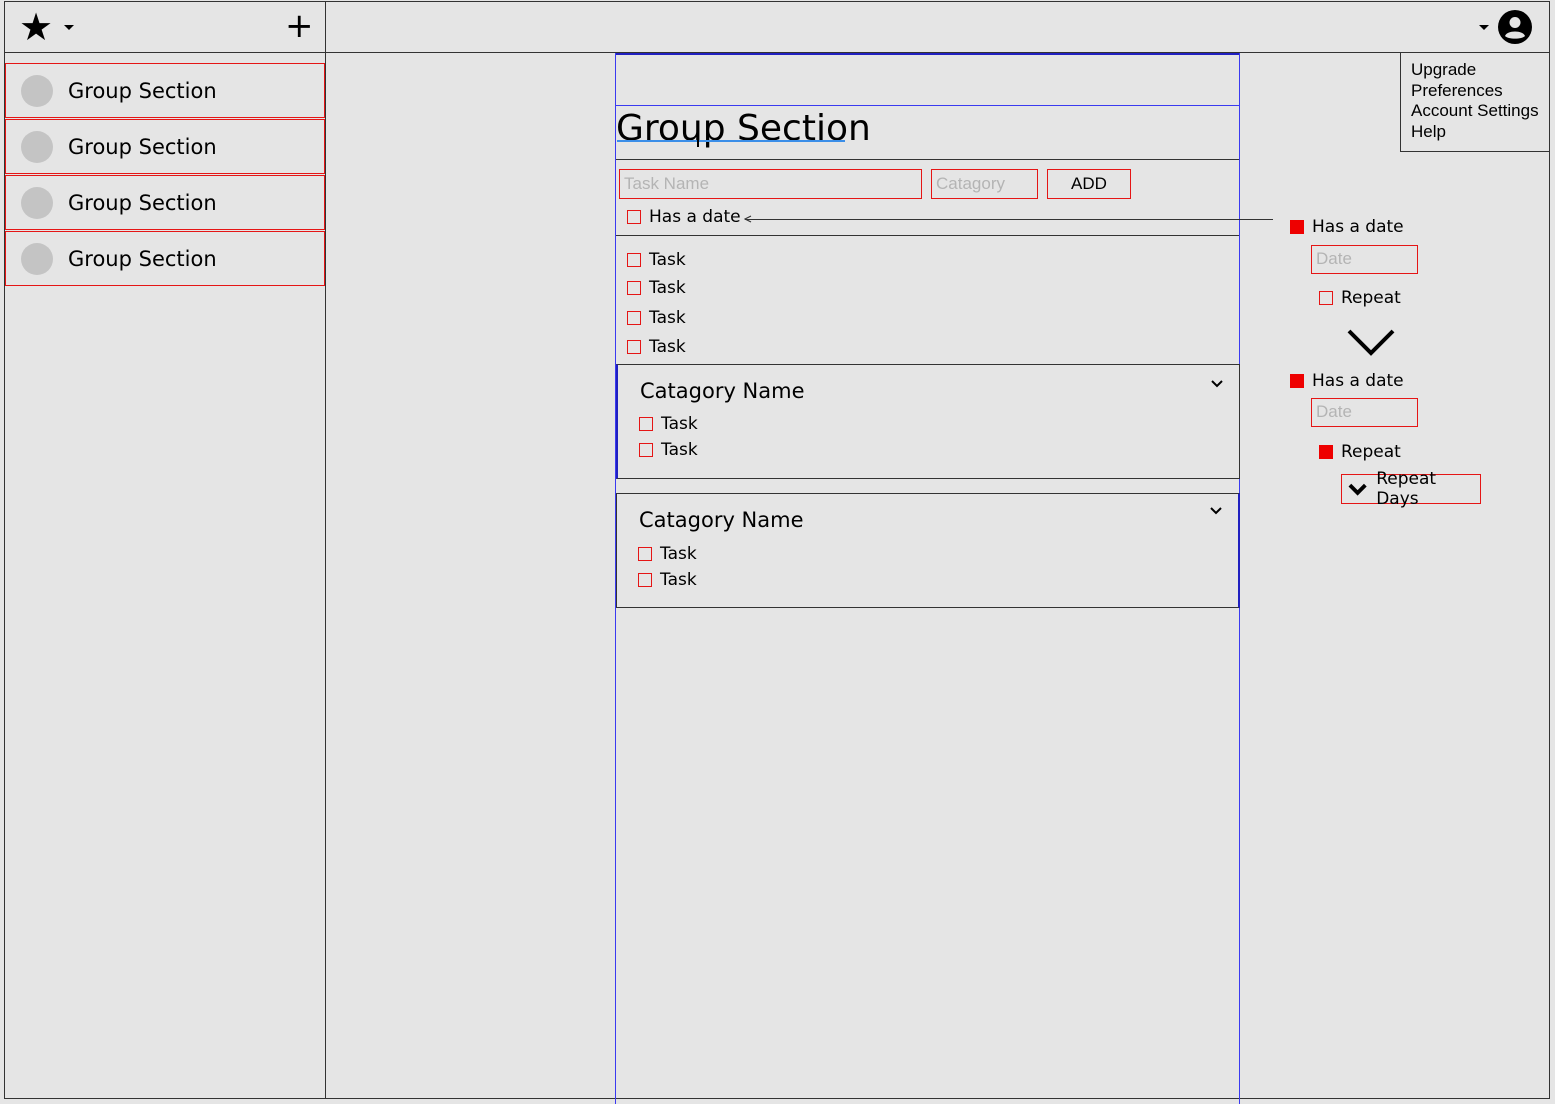  I want to click on task-name-input, so click(770, 184).